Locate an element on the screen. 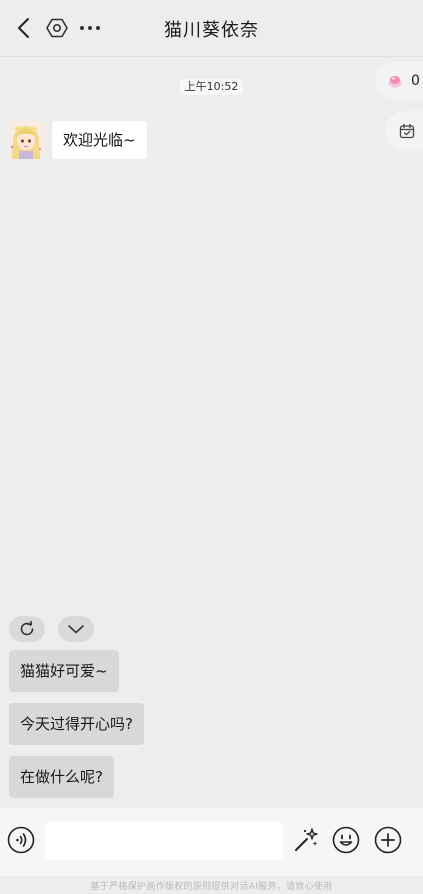 This screenshot has width=423, height=894. anime-girl-avatar-image is located at coordinates (26, 140).